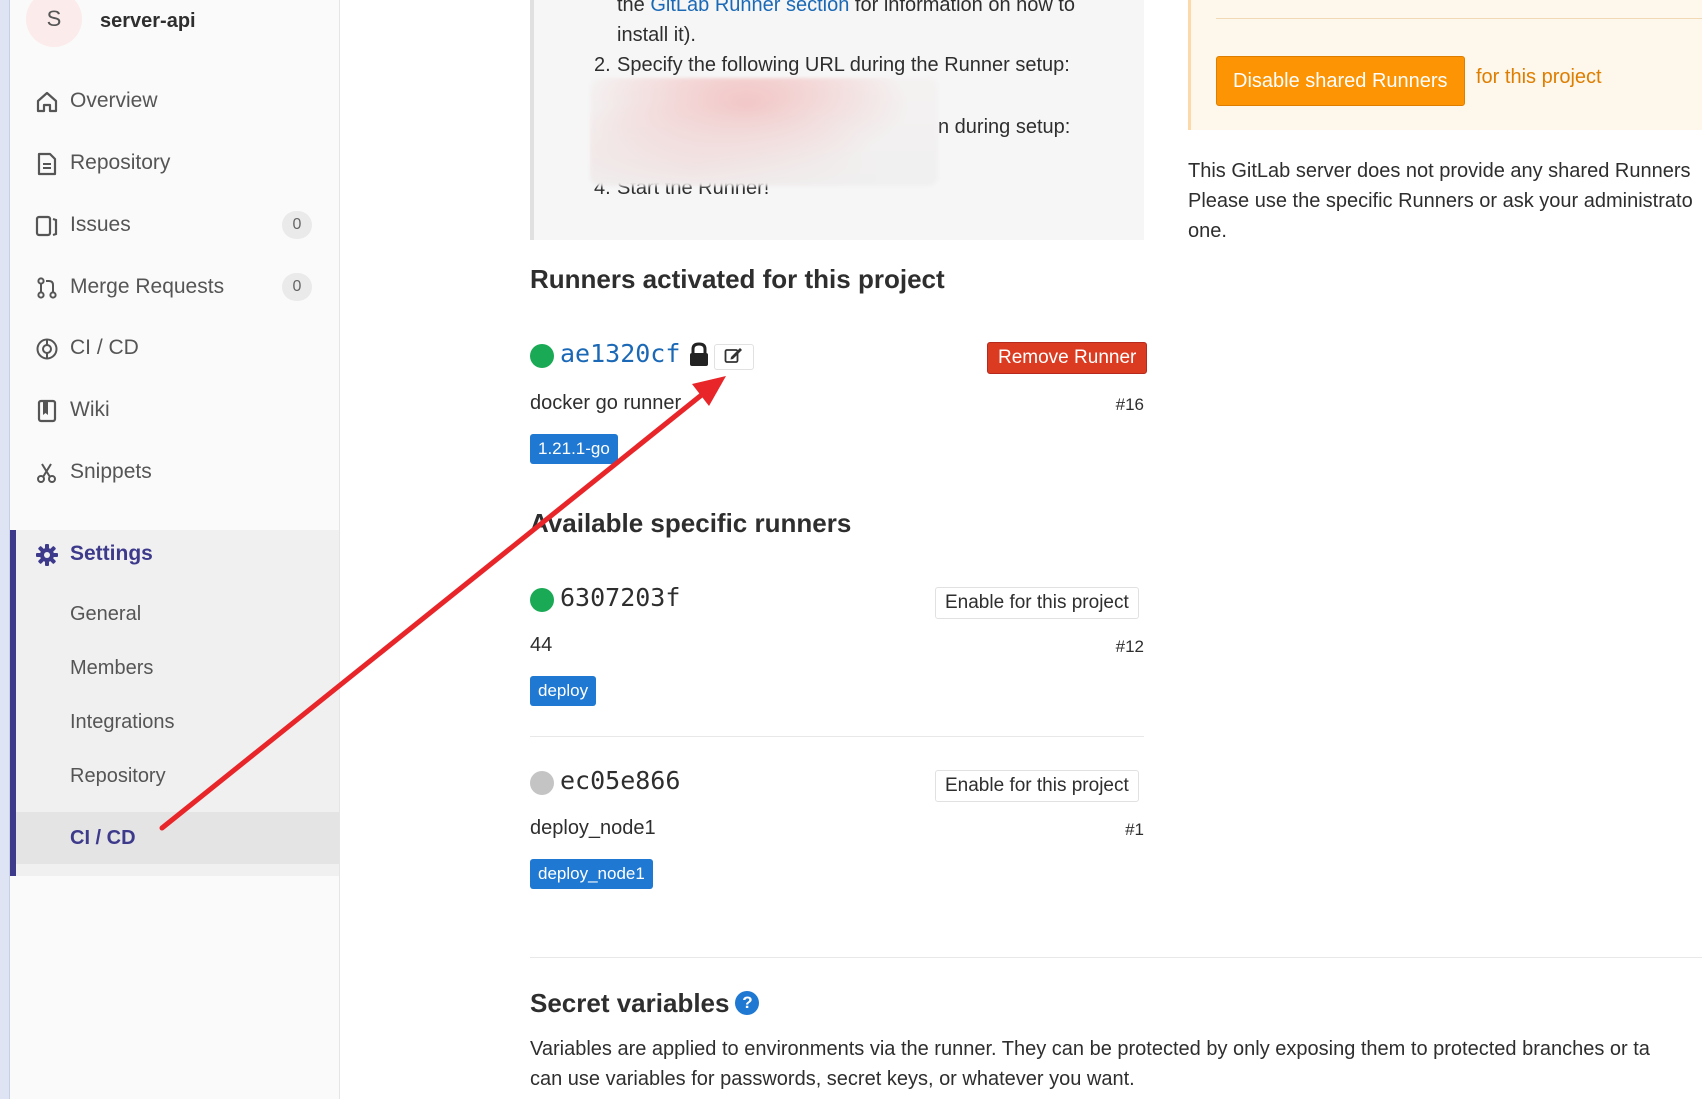 The height and width of the screenshot is (1099, 1702). I want to click on runner-token: ec05e866, so click(620, 780).